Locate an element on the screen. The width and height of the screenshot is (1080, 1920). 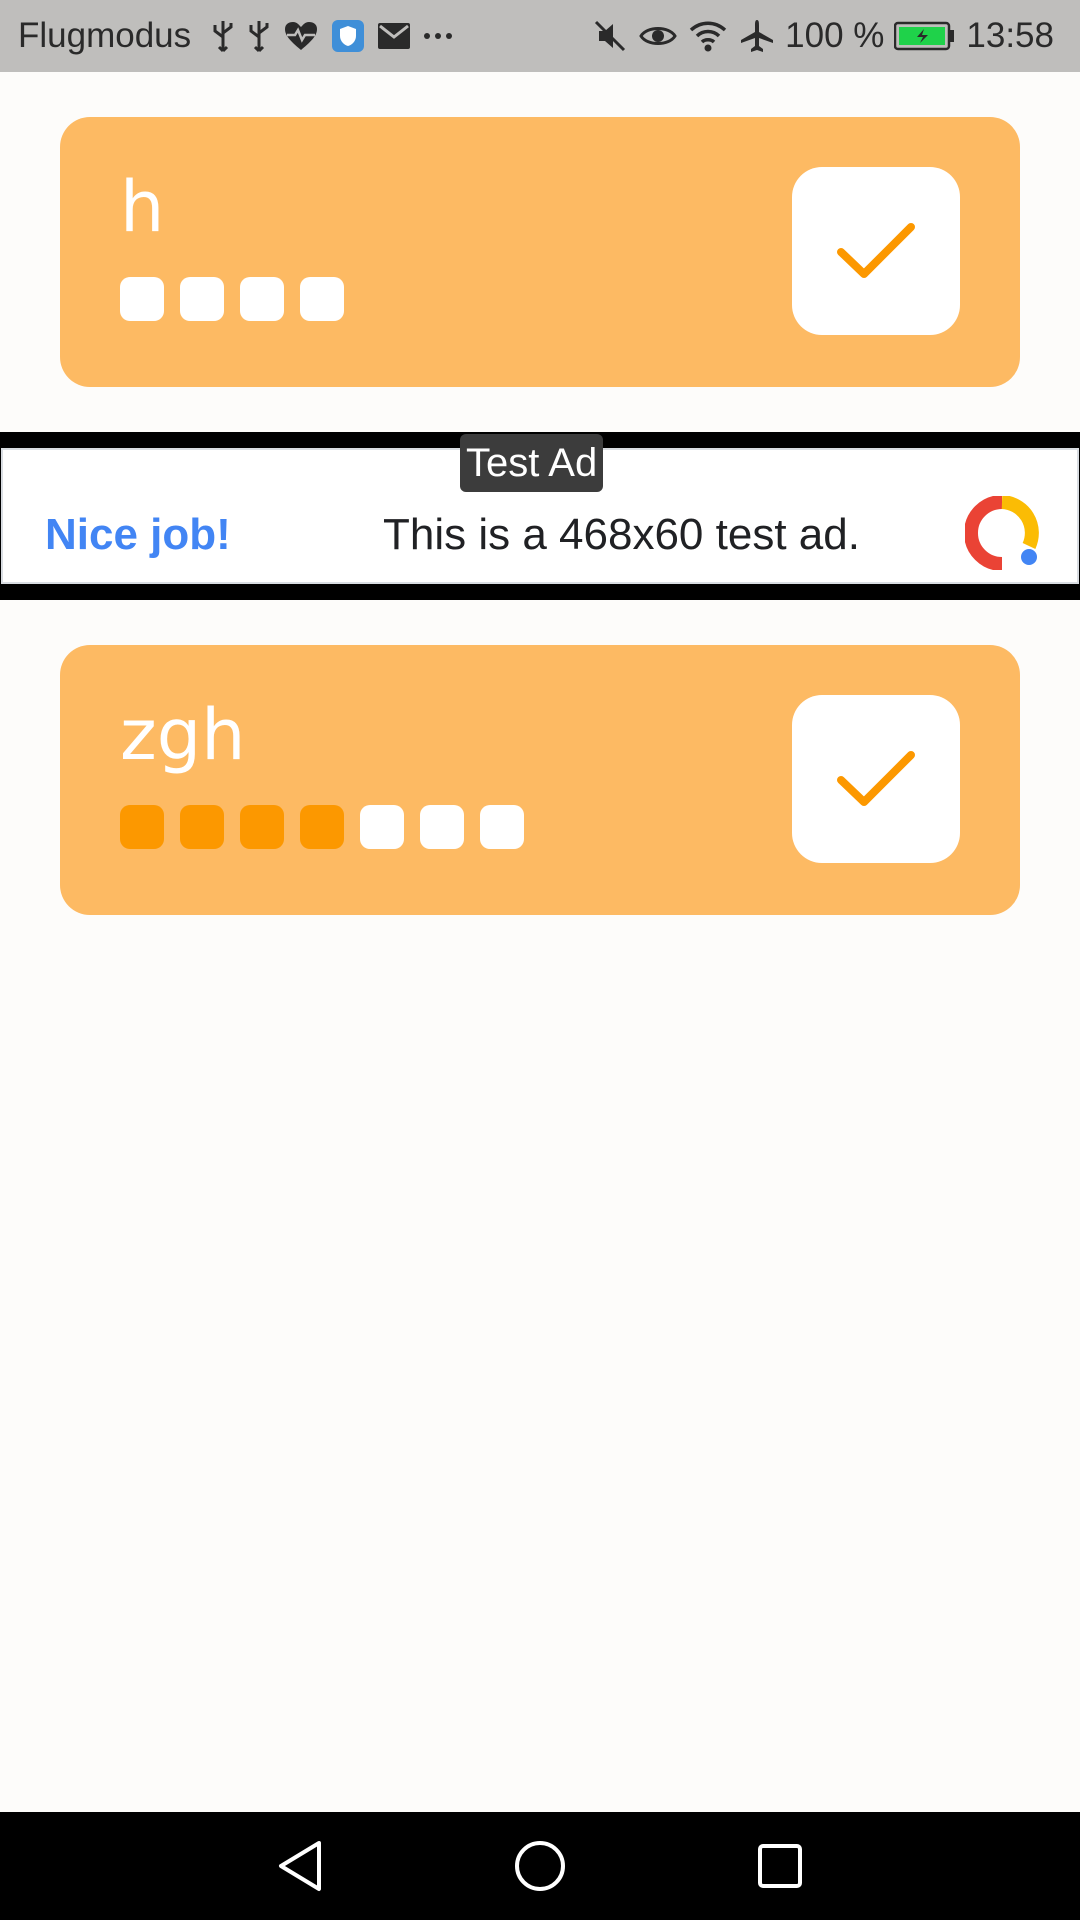
navigation-bar is located at coordinates (540, 1866).